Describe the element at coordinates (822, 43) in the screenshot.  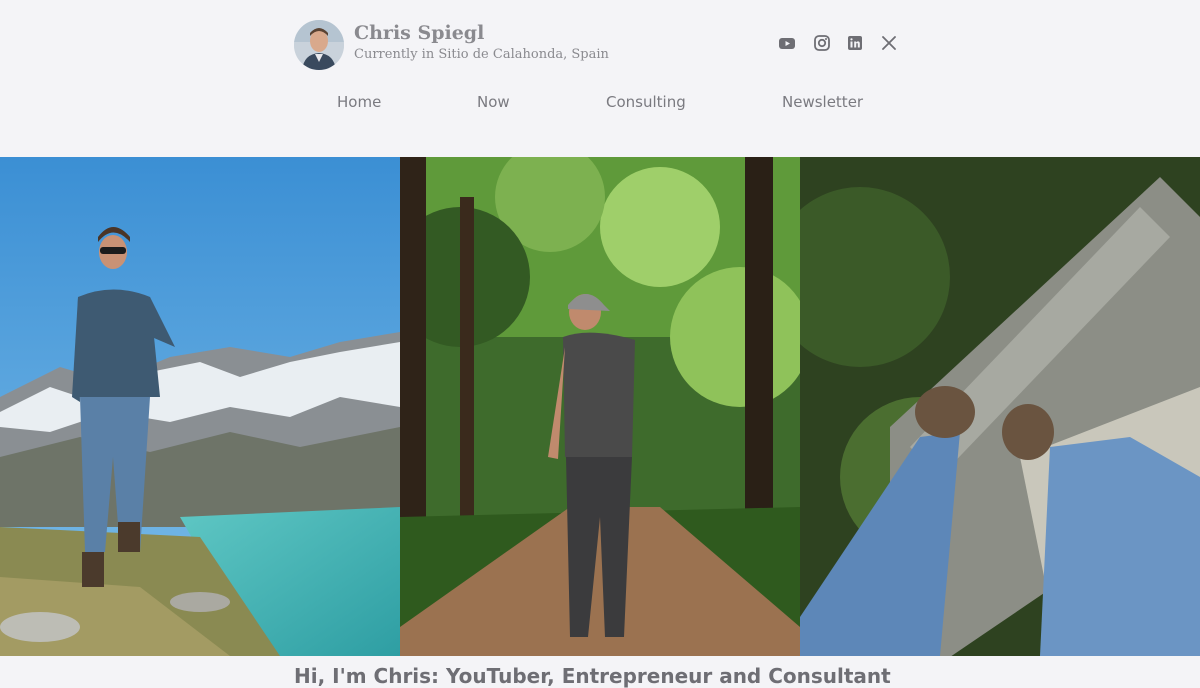
I see `instagram-icon` at that location.